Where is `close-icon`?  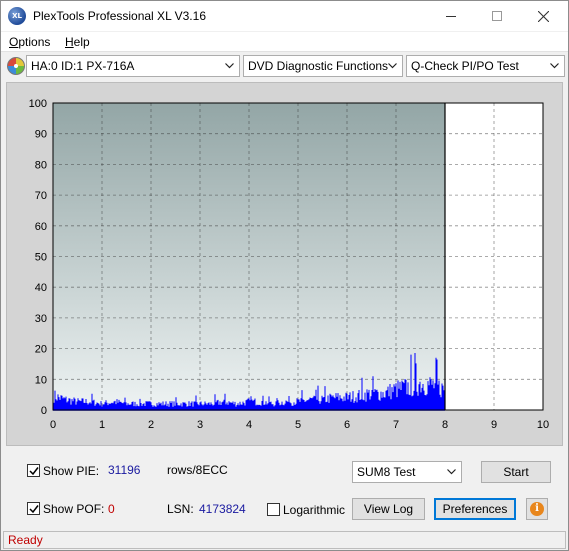
close-icon is located at coordinates (543, 16).